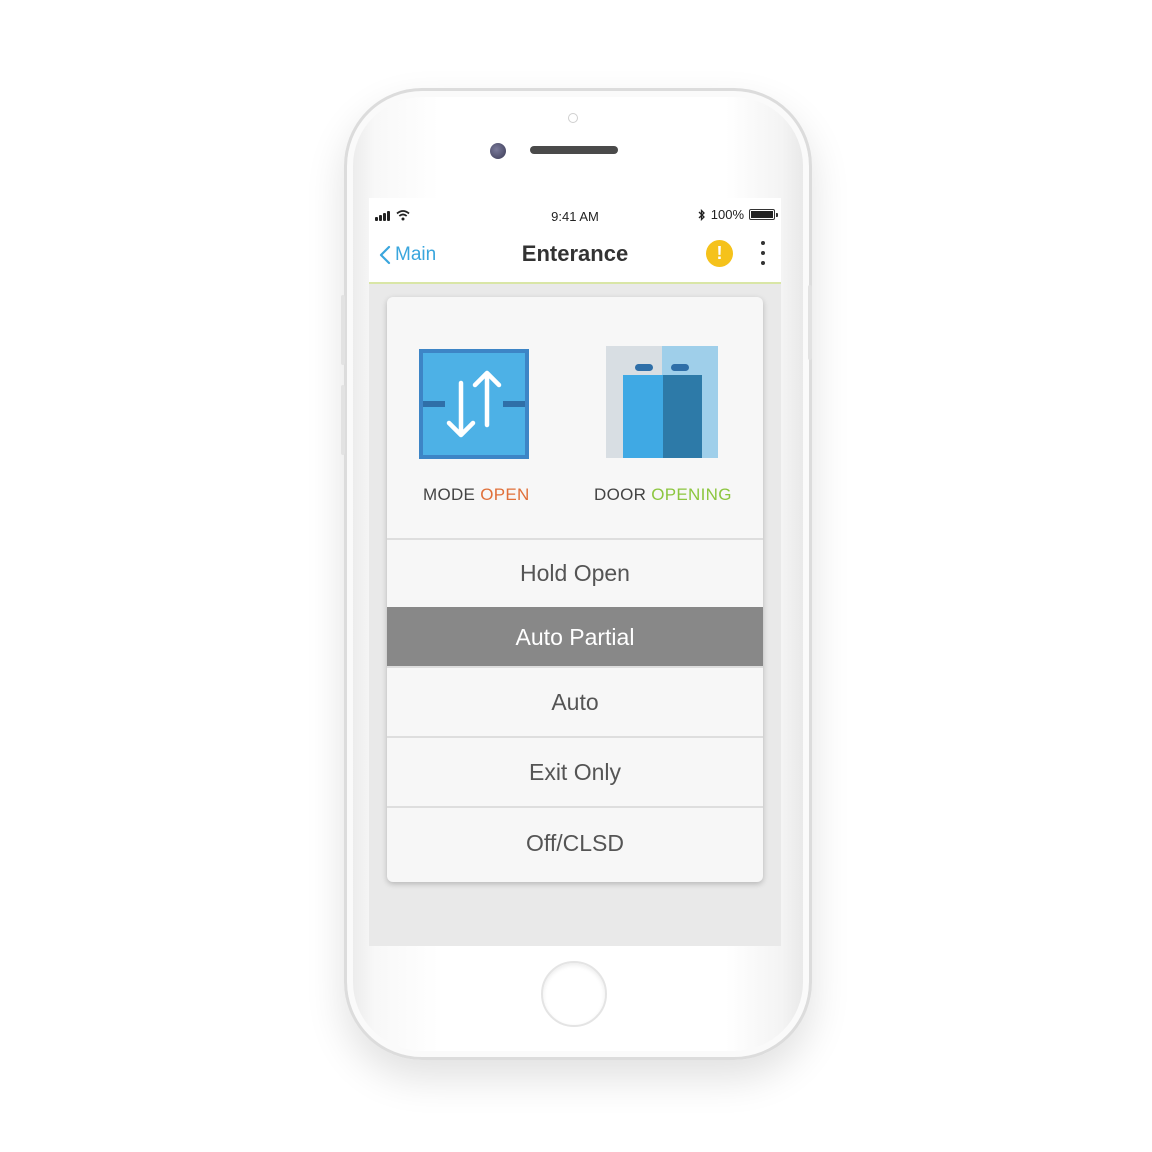 The height and width of the screenshot is (1152, 1152). I want to click on sliding-door-icon, so click(662, 402).